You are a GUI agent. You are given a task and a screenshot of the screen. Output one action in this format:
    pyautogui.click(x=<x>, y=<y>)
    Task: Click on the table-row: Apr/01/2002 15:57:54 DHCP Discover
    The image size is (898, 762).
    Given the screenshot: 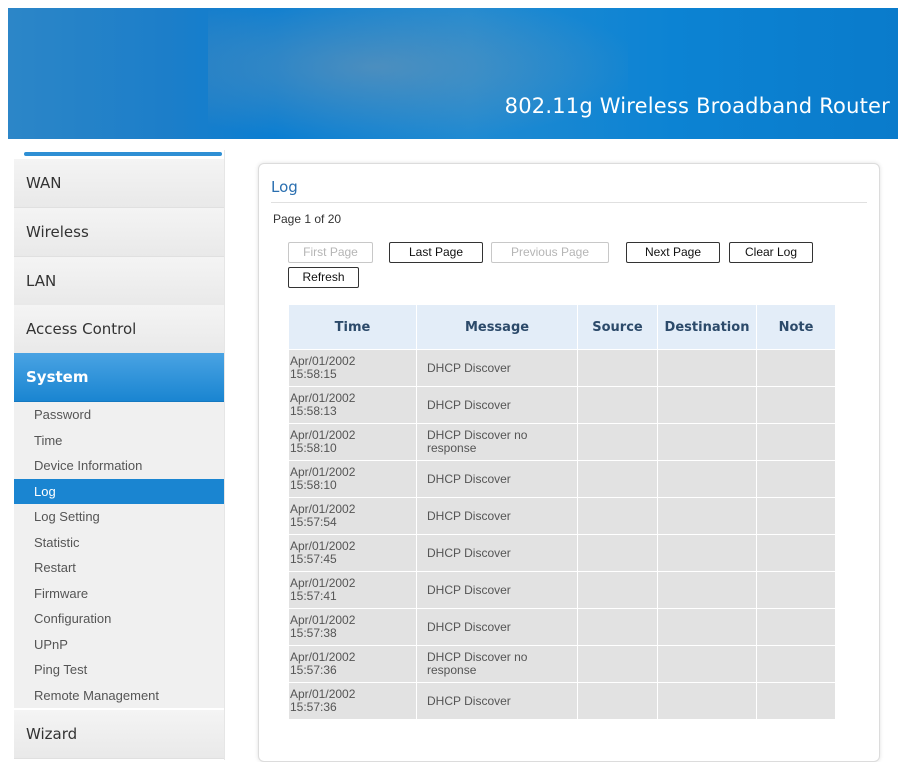 What is the action you would take?
    pyautogui.click(x=562, y=516)
    